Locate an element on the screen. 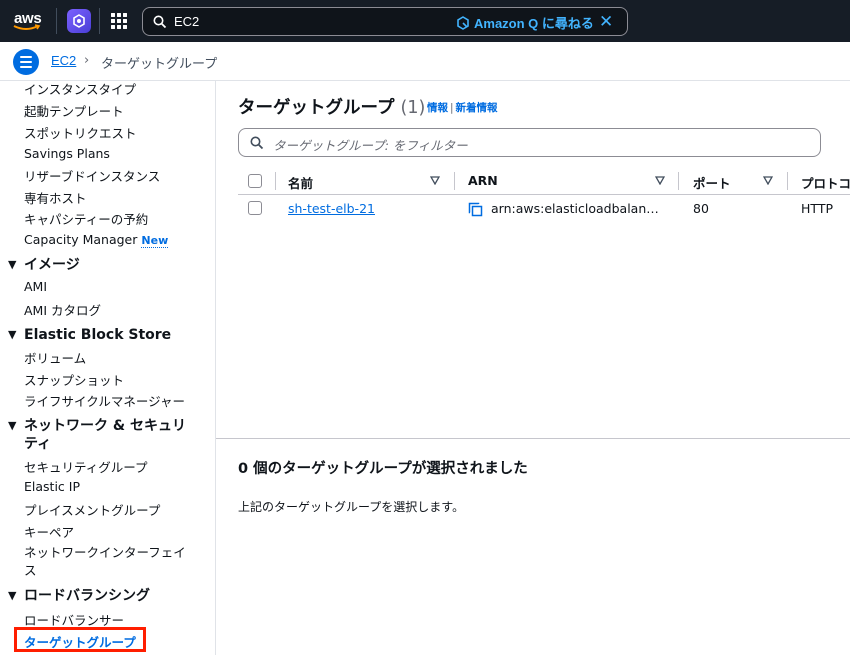 The width and height of the screenshot is (850, 655). section-title: ロードバランシング is located at coordinates (87, 596).